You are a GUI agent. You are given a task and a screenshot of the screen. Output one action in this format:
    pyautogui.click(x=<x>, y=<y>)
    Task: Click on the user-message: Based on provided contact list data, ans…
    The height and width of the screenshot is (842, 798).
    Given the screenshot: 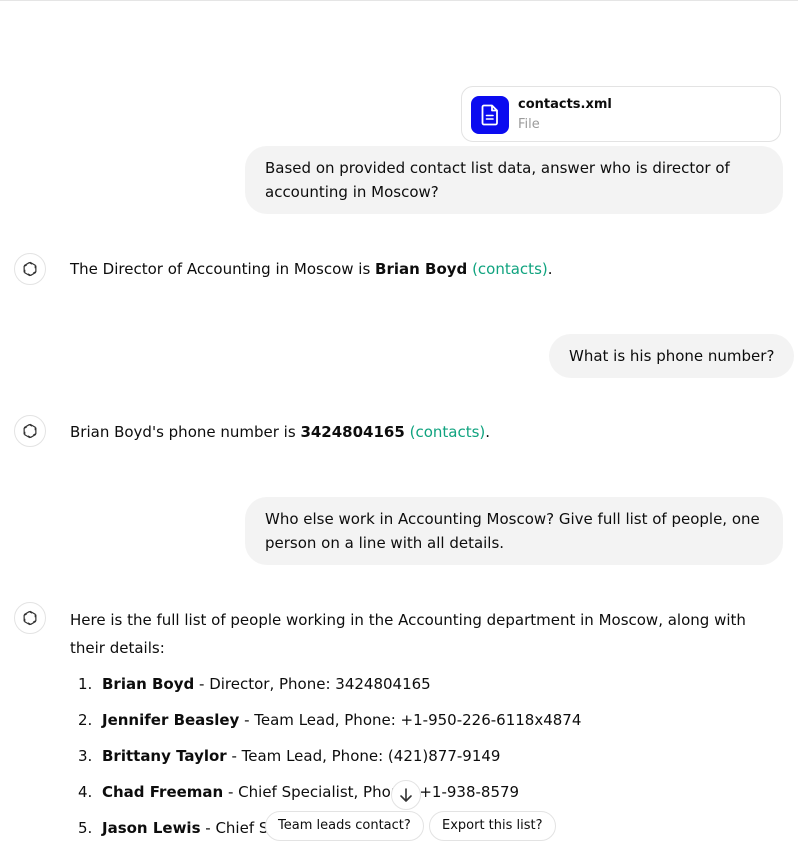 What is the action you would take?
    pyautogui.click(x=514, y=180)
    